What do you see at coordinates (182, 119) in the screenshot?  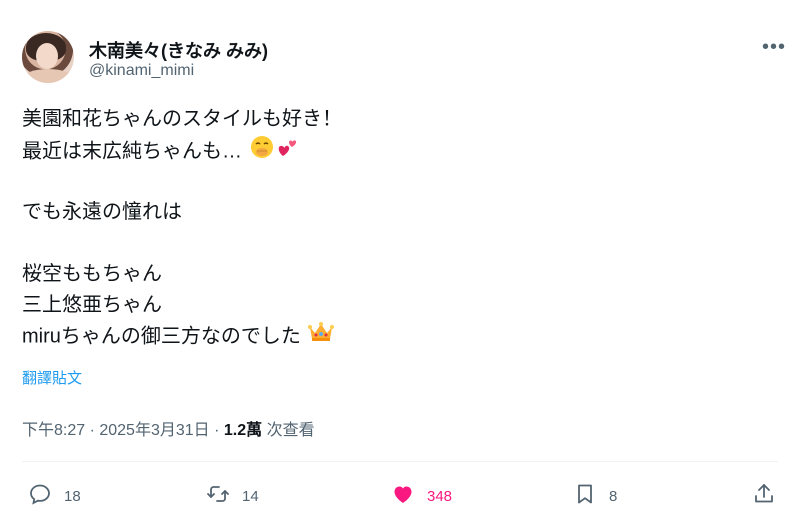 I see `tweet-line: 美園和花ちゃんのスタイルも好き！` at bounding box center [182, 119].